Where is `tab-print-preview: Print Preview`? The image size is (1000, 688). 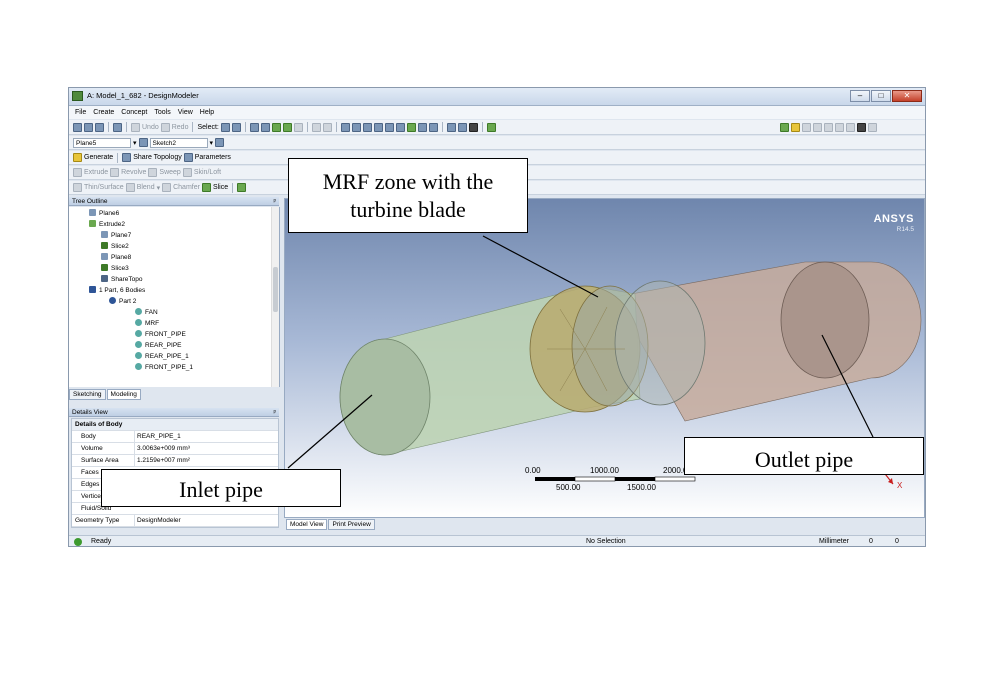
tab-print-preview: Print Preview is located at coordinates (351, 524).